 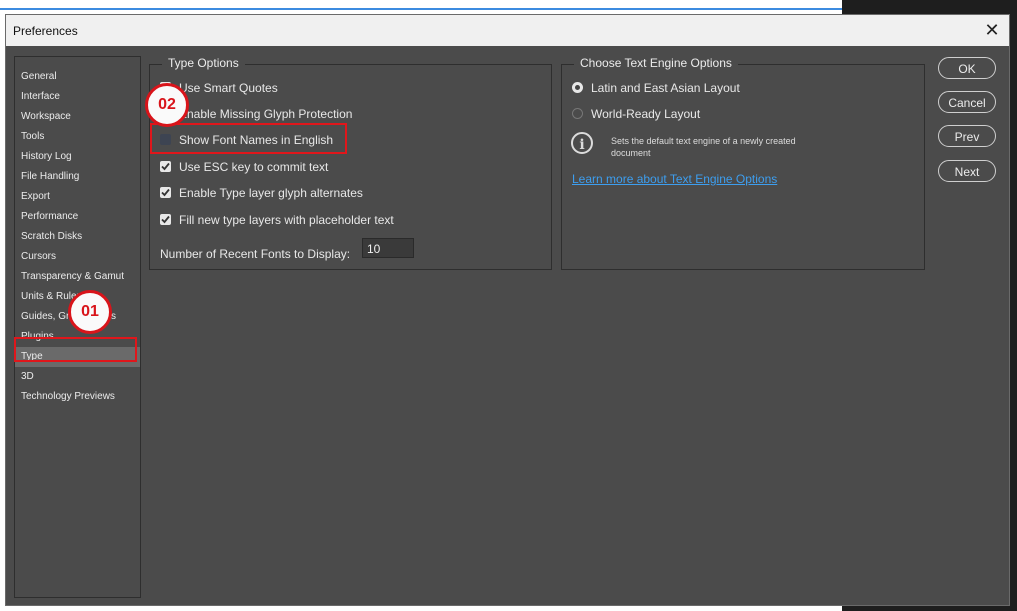 What do you see at coordinates (228, 88) in the screenshot?
I see `smart-quotes-label: Use Smart Quotes` at bounding box center [228, 88].